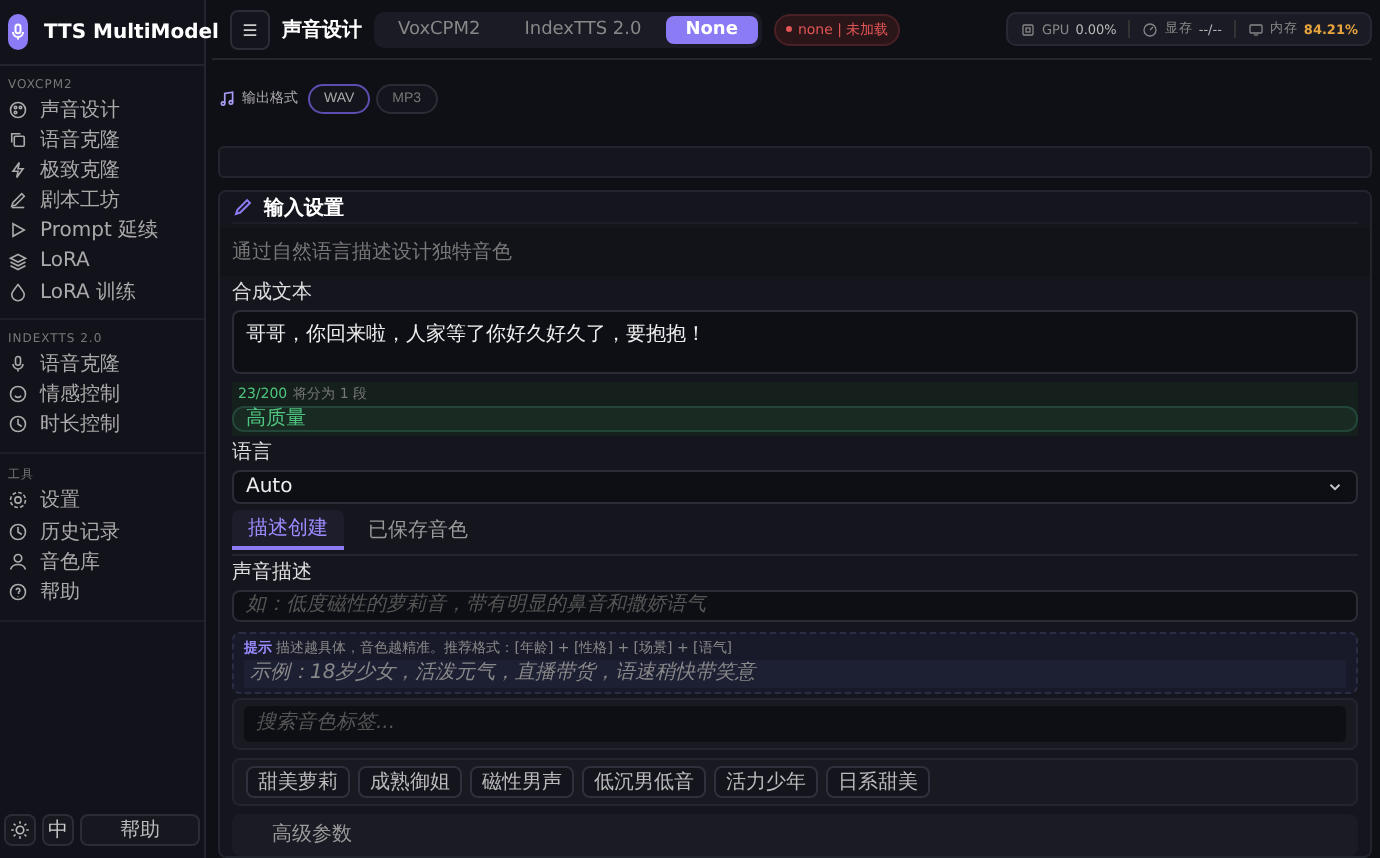 This screenshot has height=858, width=1380. Describe the element at coordinates (288, 529) in the screenshot. I see `tab: 描述创建` at that location.